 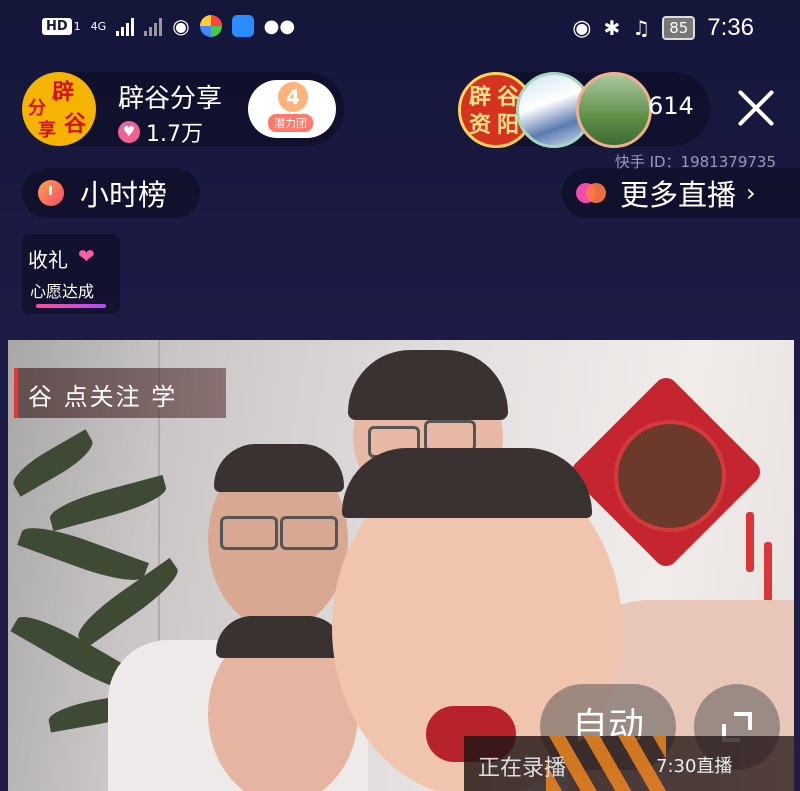 What do you see at coordinates (174, 134) in the screenshot?
I see `likes-count: 1.7万` at bounding box center [174, 134].